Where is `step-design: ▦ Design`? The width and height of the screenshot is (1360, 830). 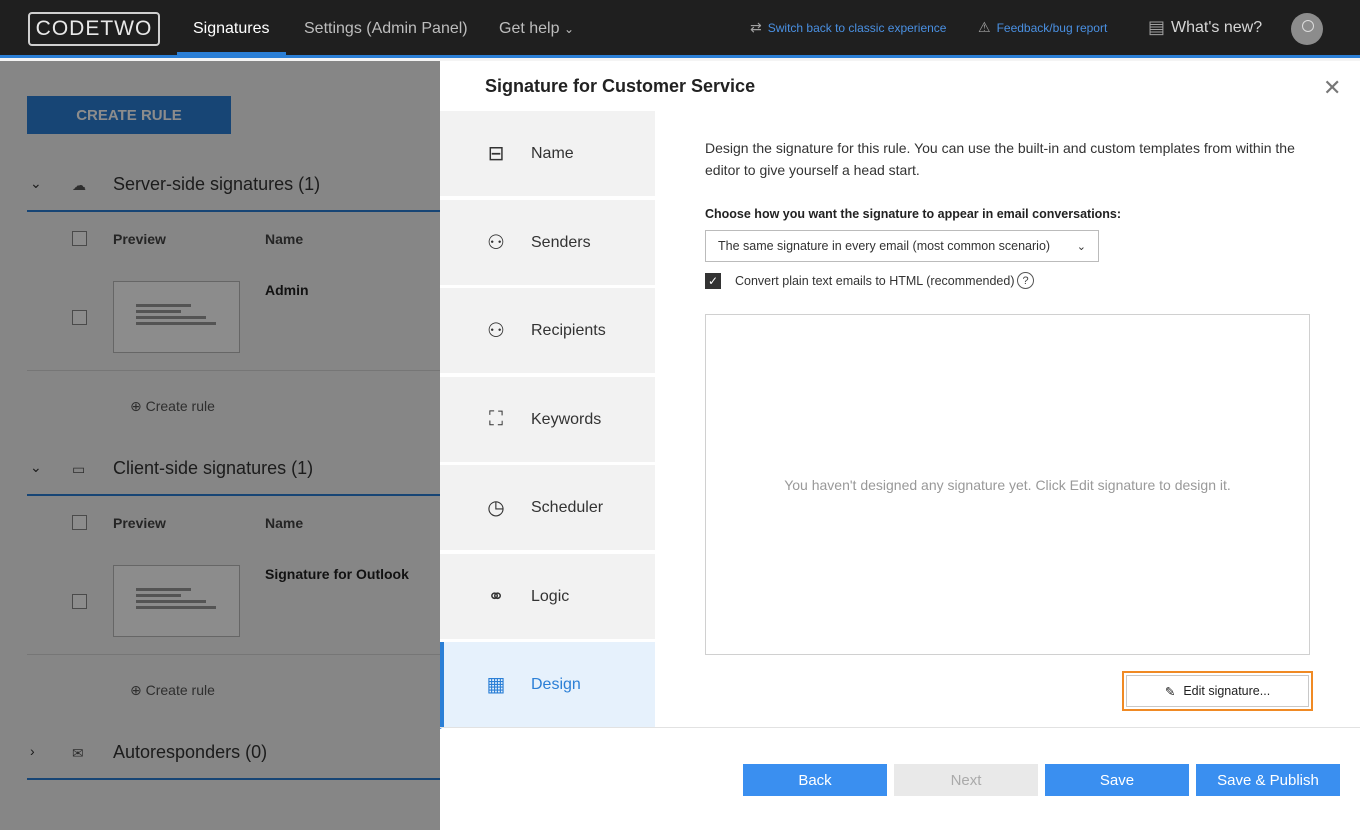 step-design: ▦ Design is located at coordinates (547, 685).